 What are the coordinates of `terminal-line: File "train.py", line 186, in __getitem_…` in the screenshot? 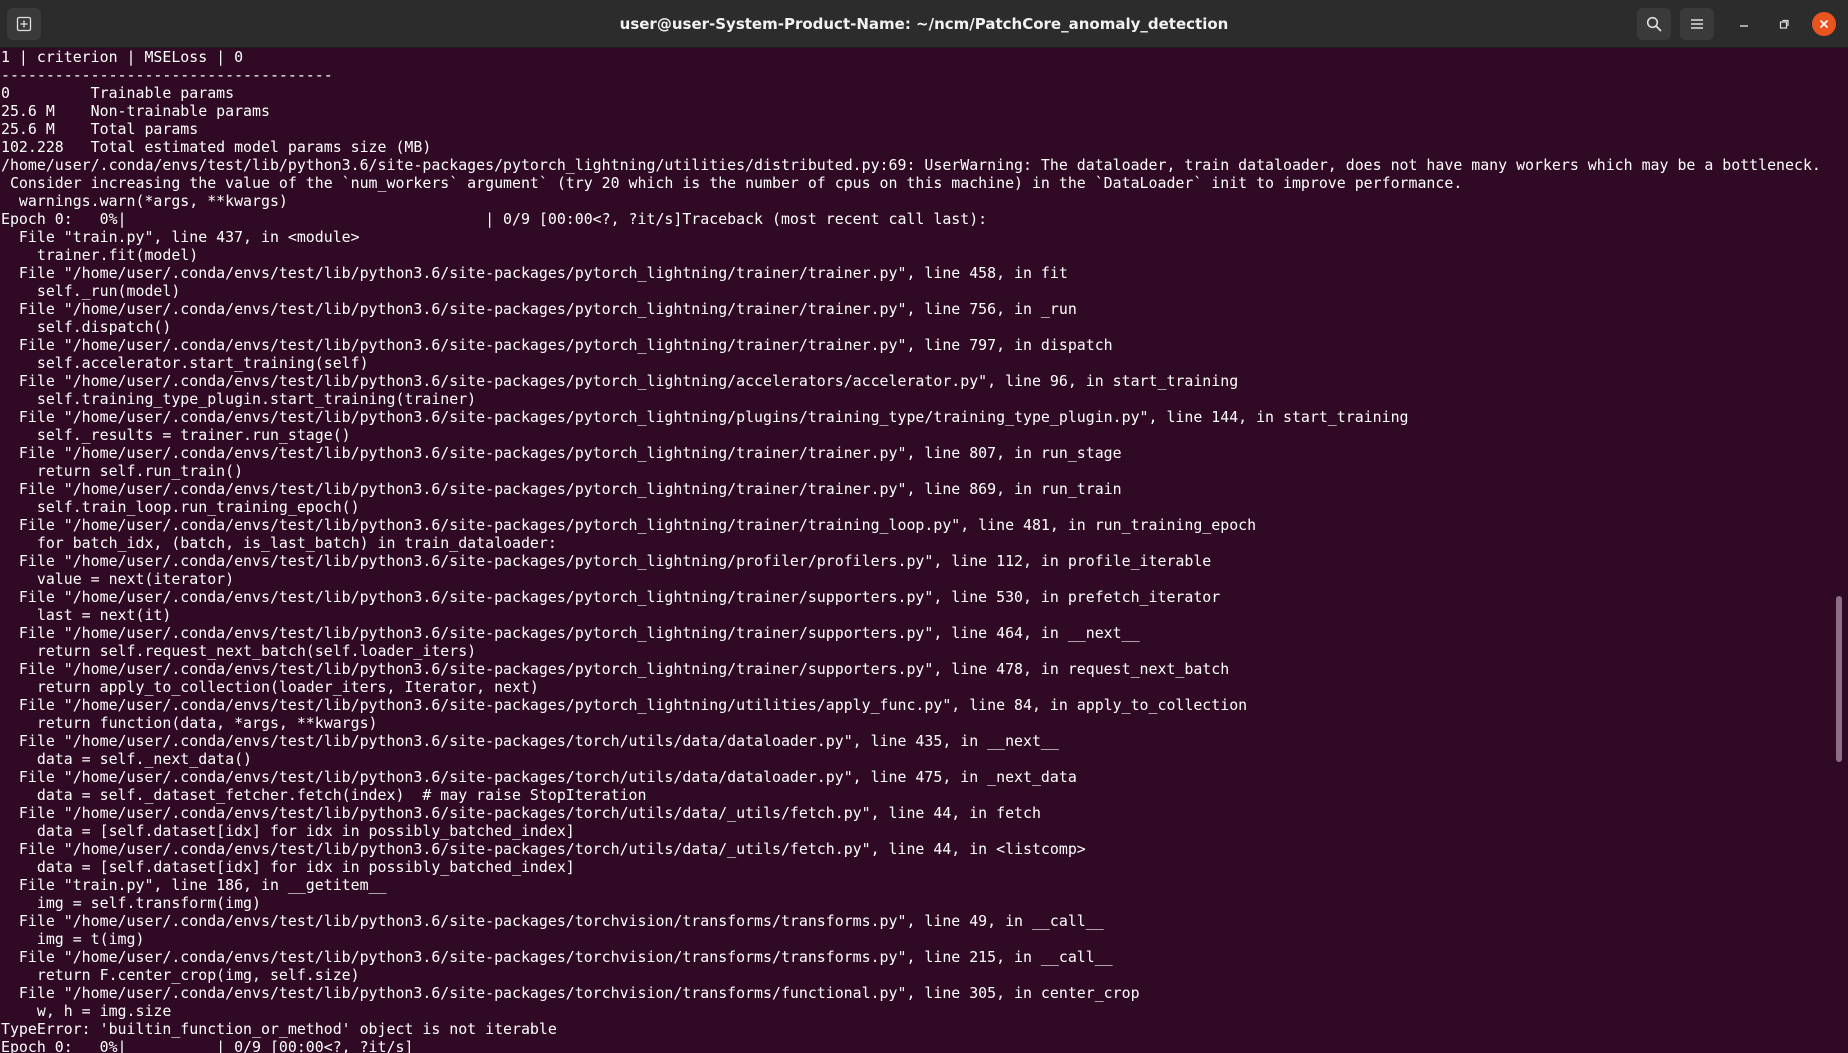 It's located at (194, 885).